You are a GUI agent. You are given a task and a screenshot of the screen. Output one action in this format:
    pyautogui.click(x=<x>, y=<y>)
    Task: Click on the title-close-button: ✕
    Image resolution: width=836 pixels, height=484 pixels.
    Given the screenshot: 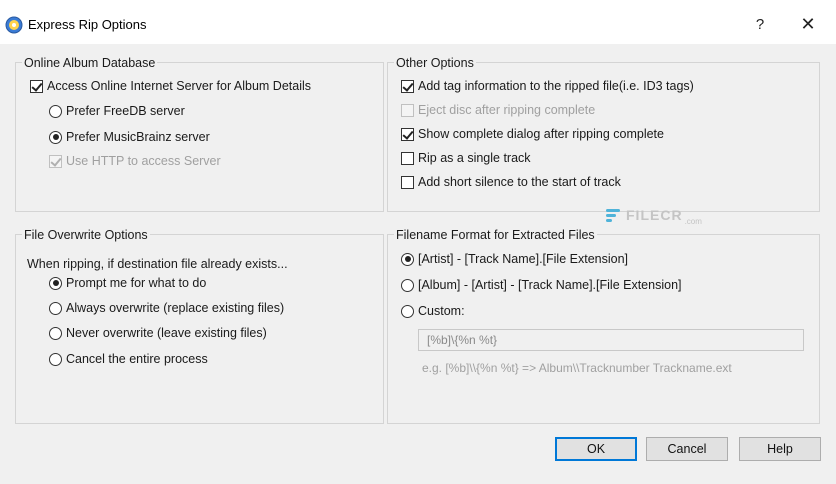 What is the action you would take?
    pyautogui.click(x=808, y=24)
    